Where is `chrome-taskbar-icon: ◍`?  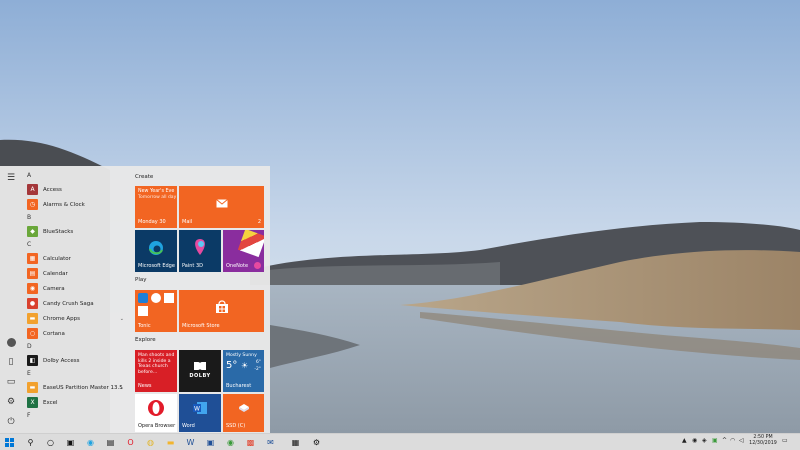 chrome-taskbar-icon: ◍ is located at coordinates (150, 442).